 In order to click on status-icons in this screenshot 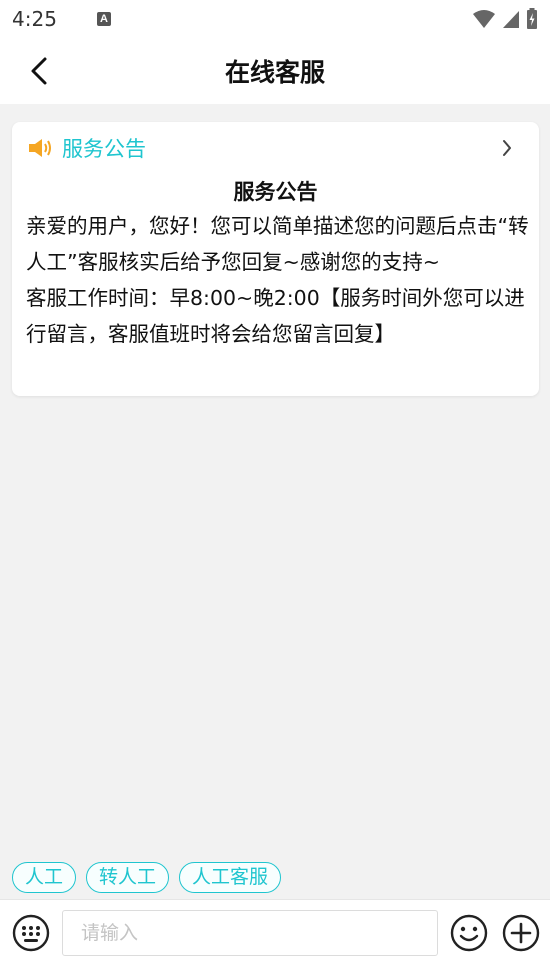, I will do `click(505, 19)`.